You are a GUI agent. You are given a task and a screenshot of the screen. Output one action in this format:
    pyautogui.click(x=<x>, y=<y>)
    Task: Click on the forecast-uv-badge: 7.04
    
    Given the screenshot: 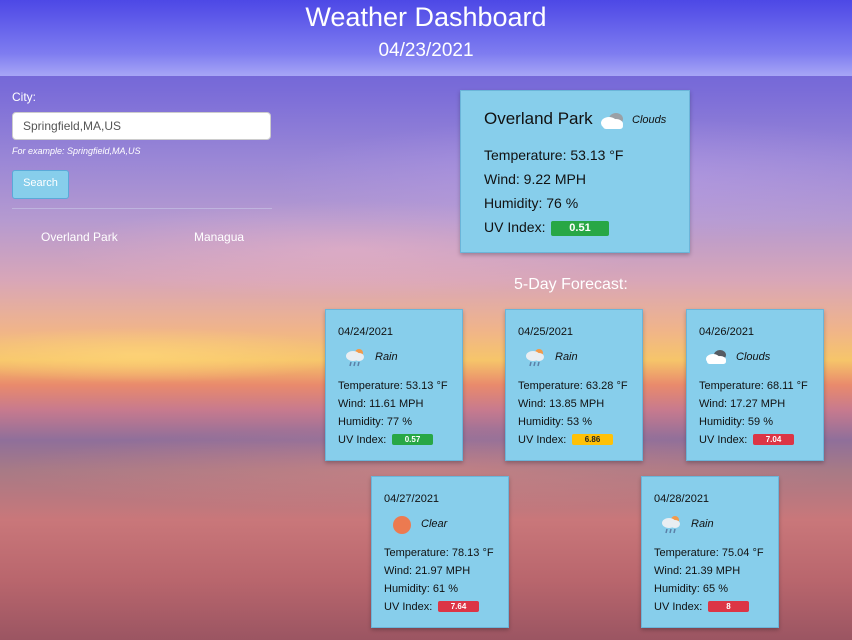 What is the action you would take?
    pyautogui.click(x=773, y=439)
    